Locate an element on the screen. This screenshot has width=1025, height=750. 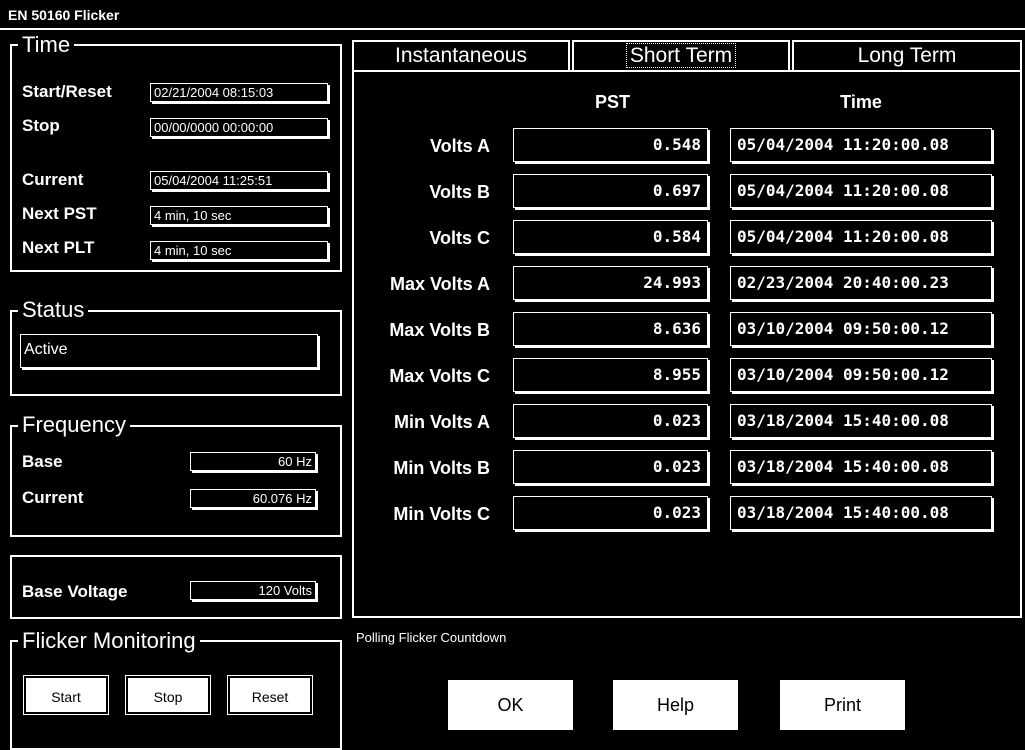
stop-button: Stop is located at coordinates (168, 695).